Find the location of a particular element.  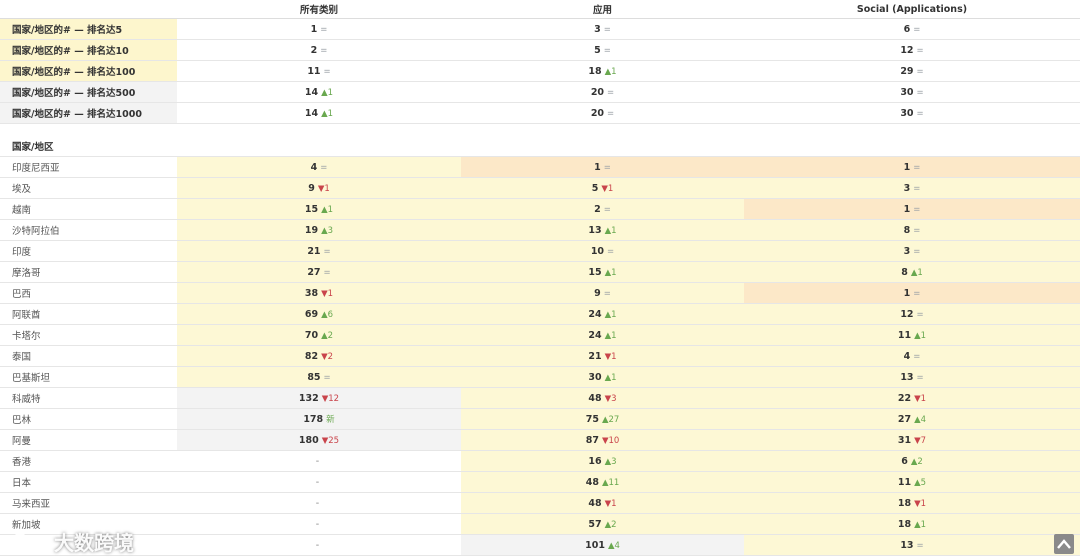

country-row: 泰国 82 ▼2 21 ▼1 4 = is located at coordinates (540, 356).